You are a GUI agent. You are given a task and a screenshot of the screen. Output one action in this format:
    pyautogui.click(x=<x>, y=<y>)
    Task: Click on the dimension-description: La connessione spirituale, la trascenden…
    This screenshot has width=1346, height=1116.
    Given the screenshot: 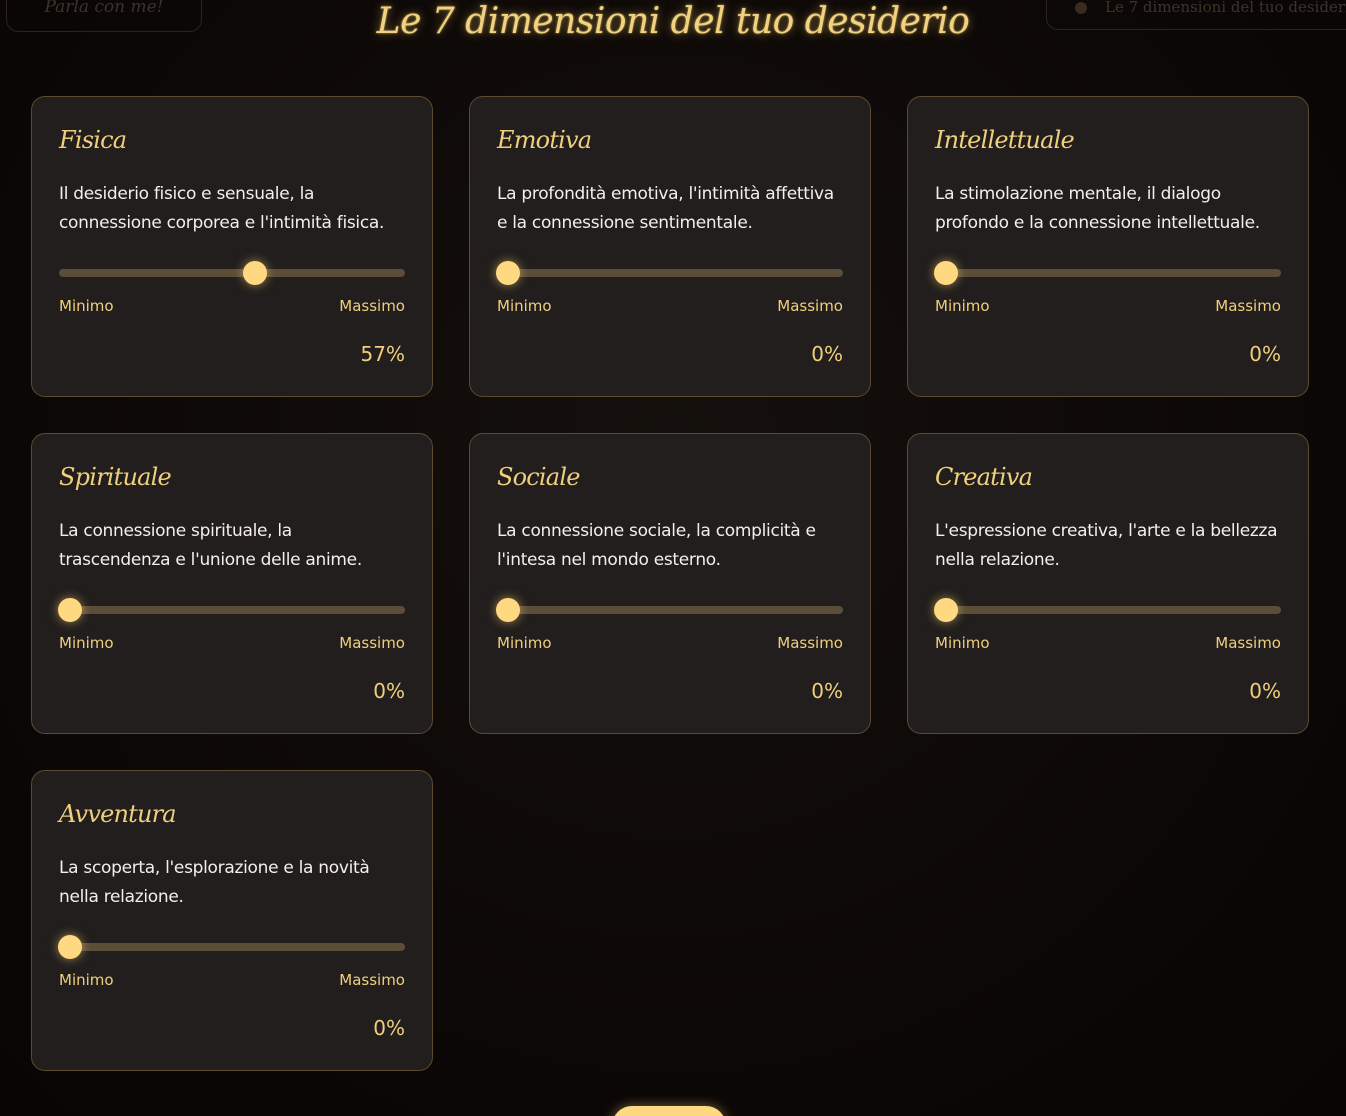 What is the action you would take?
    pyautogui.click(x=210, y=545)
    